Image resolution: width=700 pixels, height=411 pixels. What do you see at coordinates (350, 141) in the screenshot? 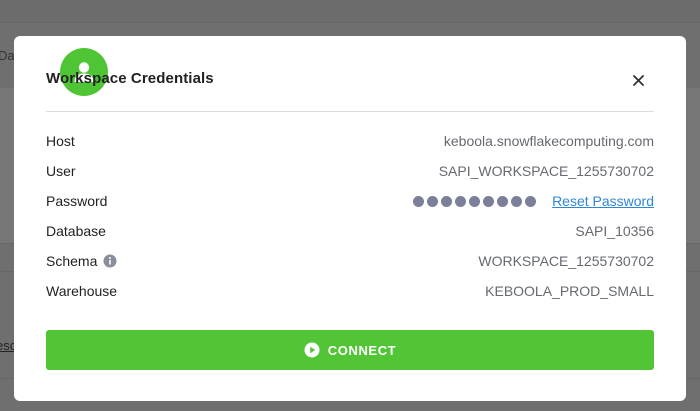
I see `credential-row-host: Host keboola.snowflakecomputing.com` at bounding box center [350, 141].